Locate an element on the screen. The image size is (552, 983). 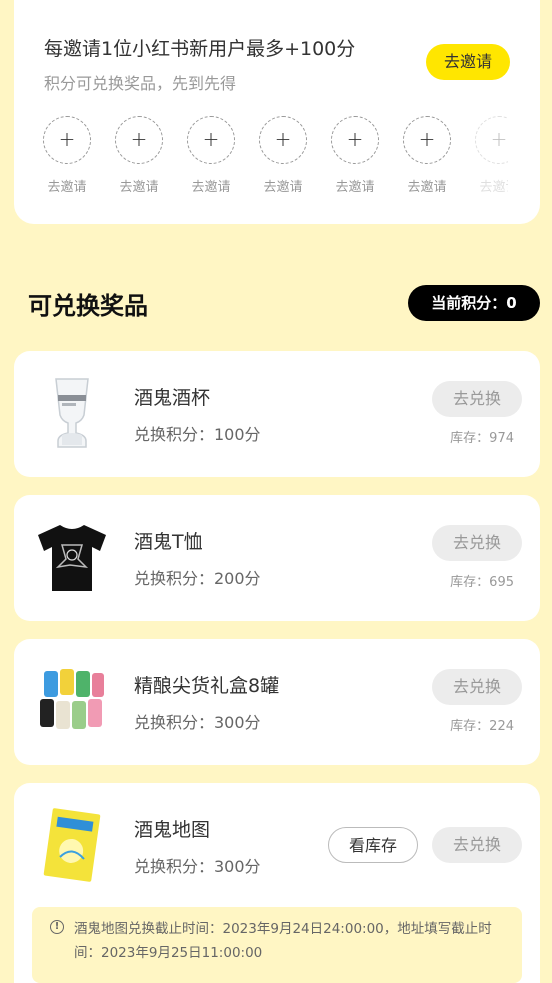
invite-button: 去邀请 is located at coordinates (468, 62).